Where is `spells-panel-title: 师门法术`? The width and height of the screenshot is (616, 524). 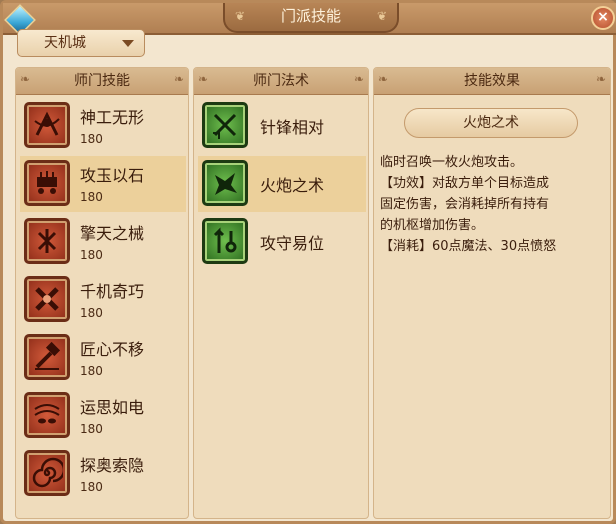 spells-panel-title: 师门法术 is located at coordinates (281, 81).